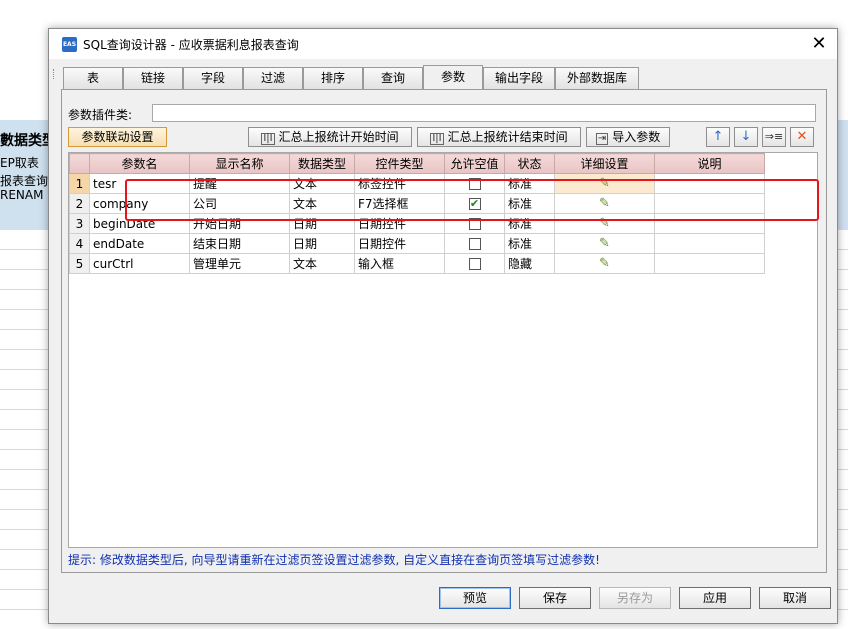  I want to click on cancel-button: 取消, so click(795, 598).